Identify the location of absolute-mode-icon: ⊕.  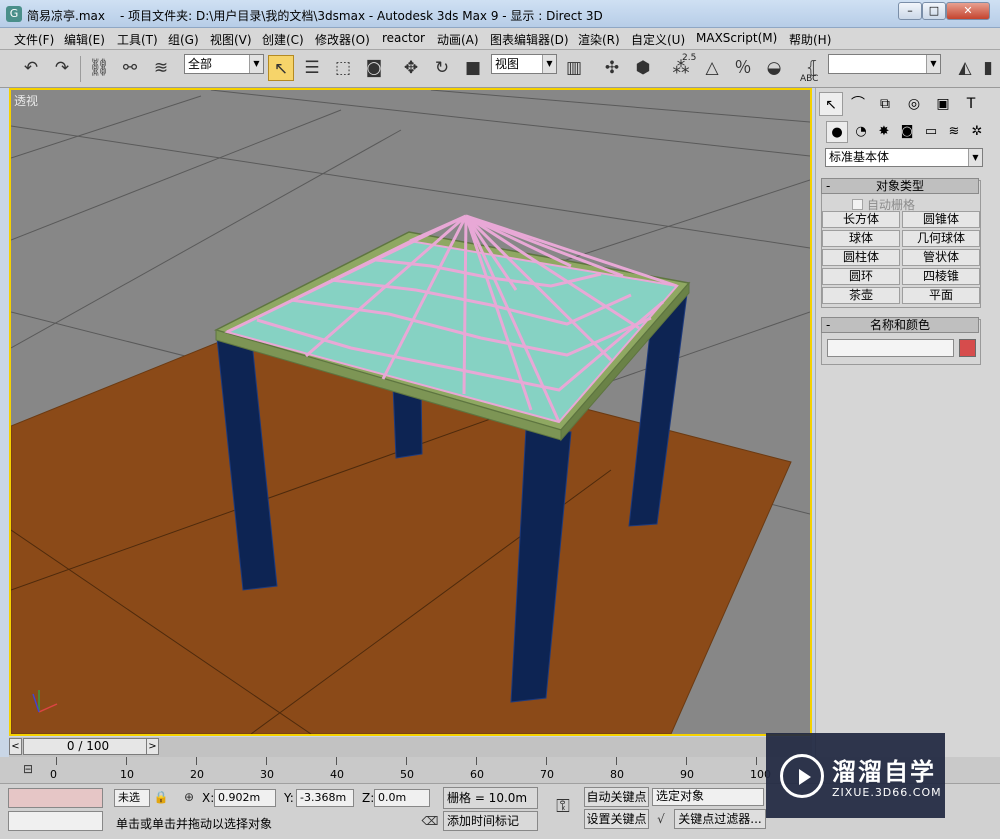
(189, 797).